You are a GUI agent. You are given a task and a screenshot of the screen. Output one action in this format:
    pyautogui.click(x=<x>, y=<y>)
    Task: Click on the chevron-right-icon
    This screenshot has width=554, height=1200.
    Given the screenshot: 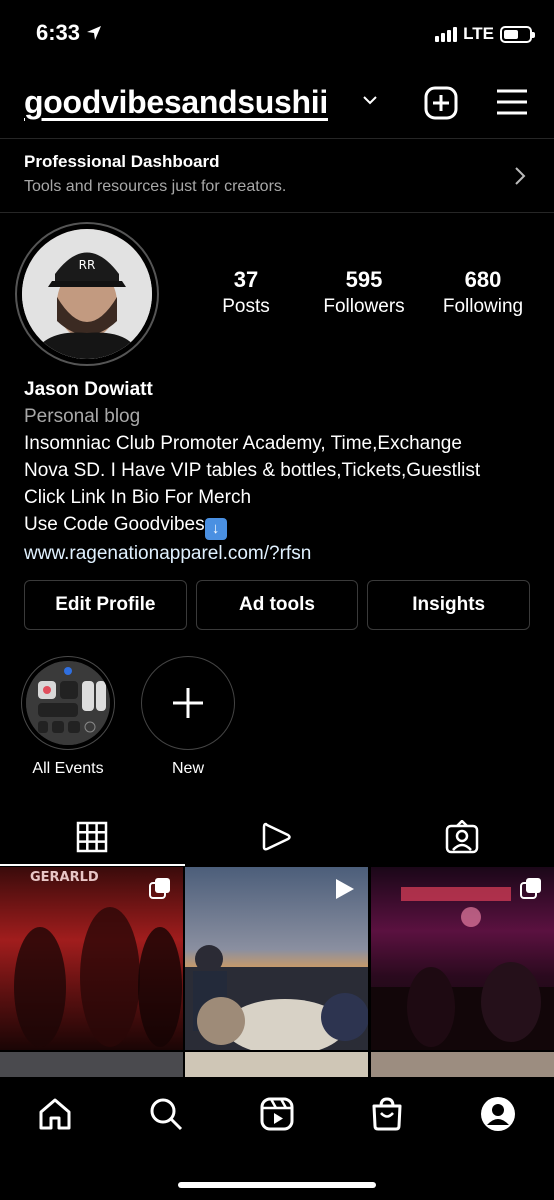 What is the action you would take?
    pyautogui.click(x=520, y=176)
    